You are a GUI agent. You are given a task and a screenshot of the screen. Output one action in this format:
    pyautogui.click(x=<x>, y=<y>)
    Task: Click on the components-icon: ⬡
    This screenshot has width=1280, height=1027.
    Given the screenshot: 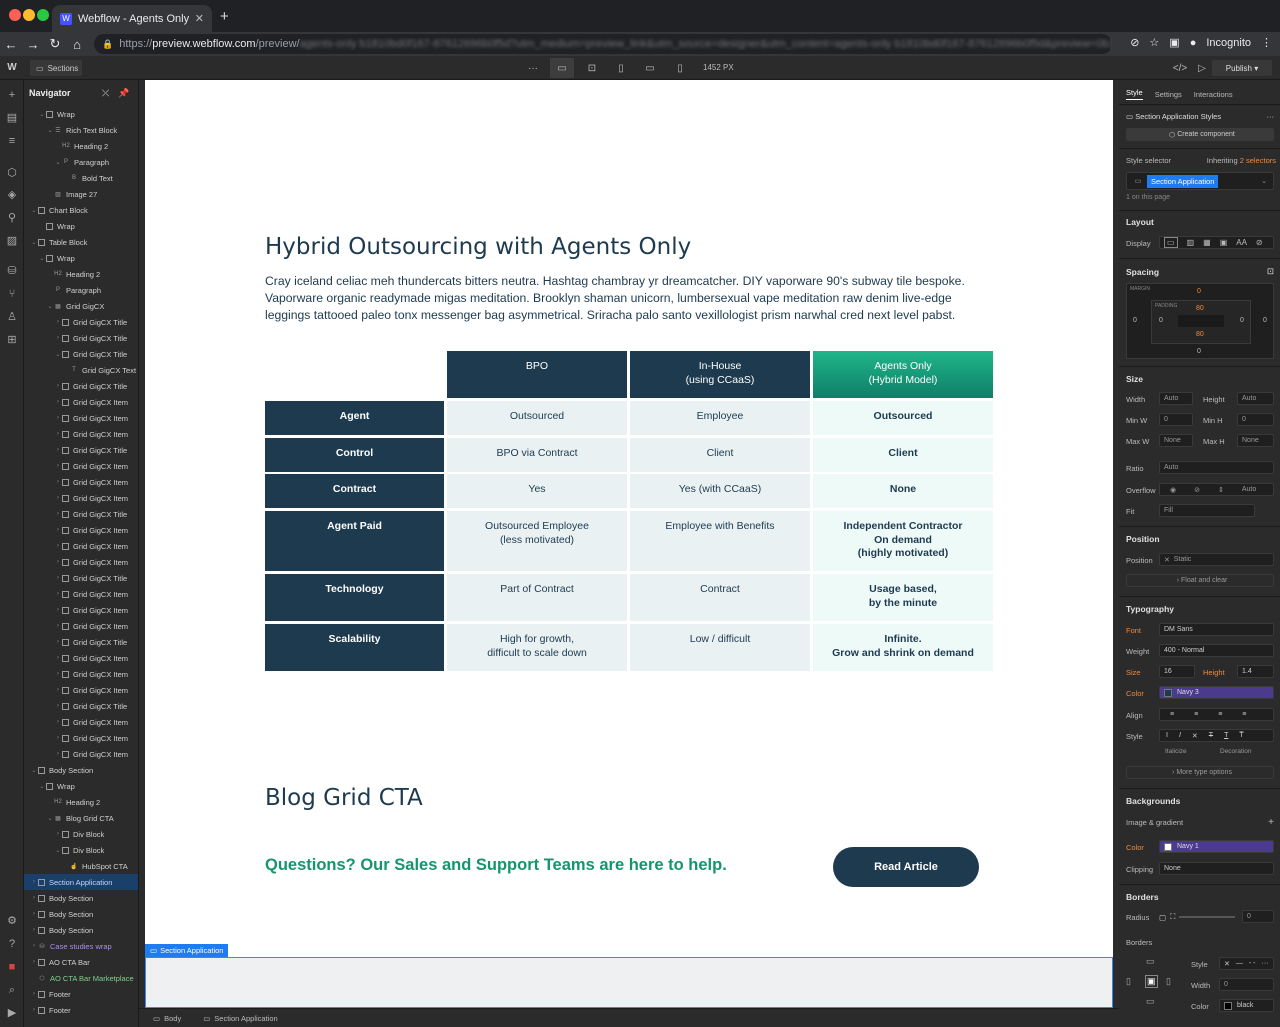 What is the action you would take?
    pyautogui.click(x=12, y=173)
    